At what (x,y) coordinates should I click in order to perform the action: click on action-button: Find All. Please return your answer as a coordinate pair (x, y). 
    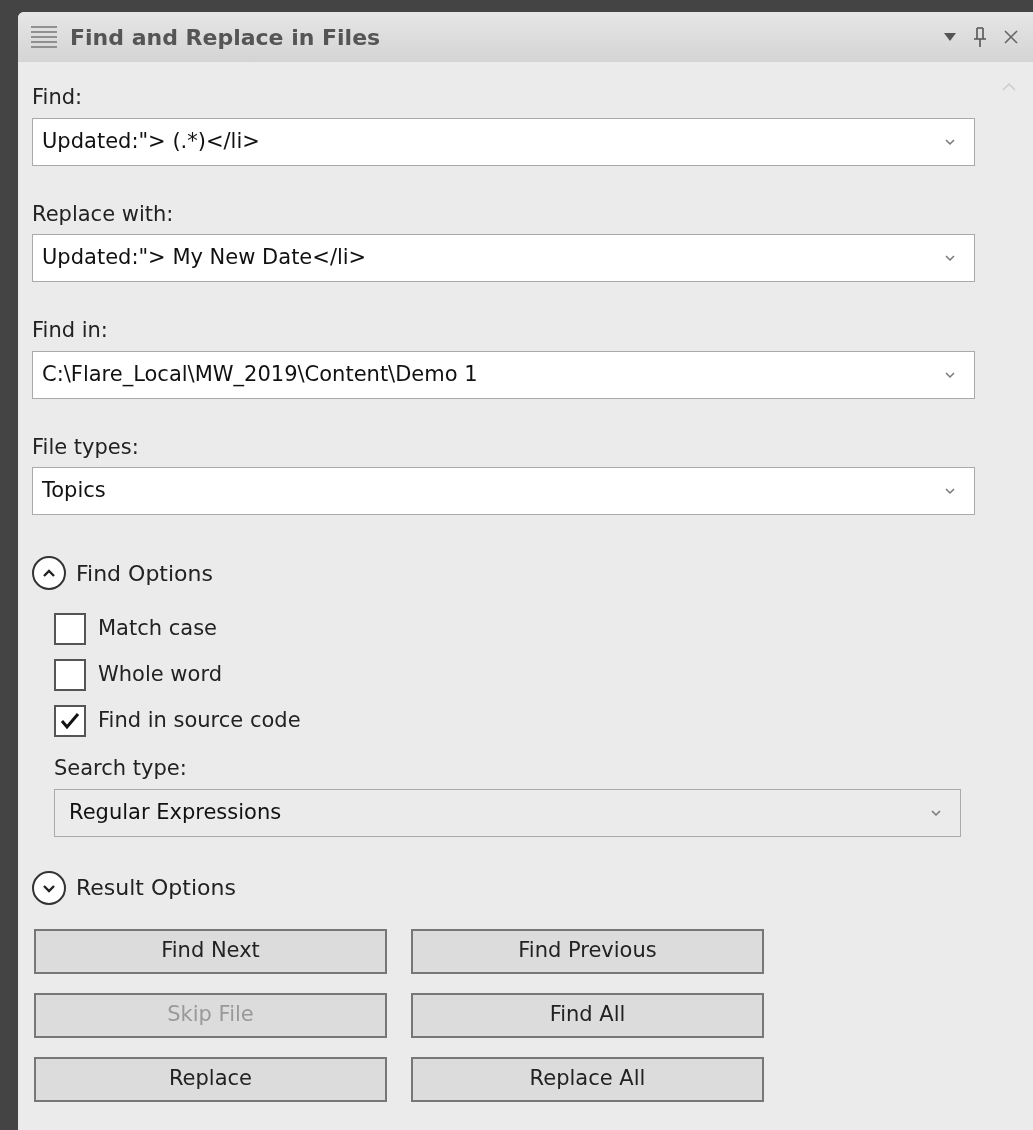
    Looking at the image, I should click on (587, 1015).